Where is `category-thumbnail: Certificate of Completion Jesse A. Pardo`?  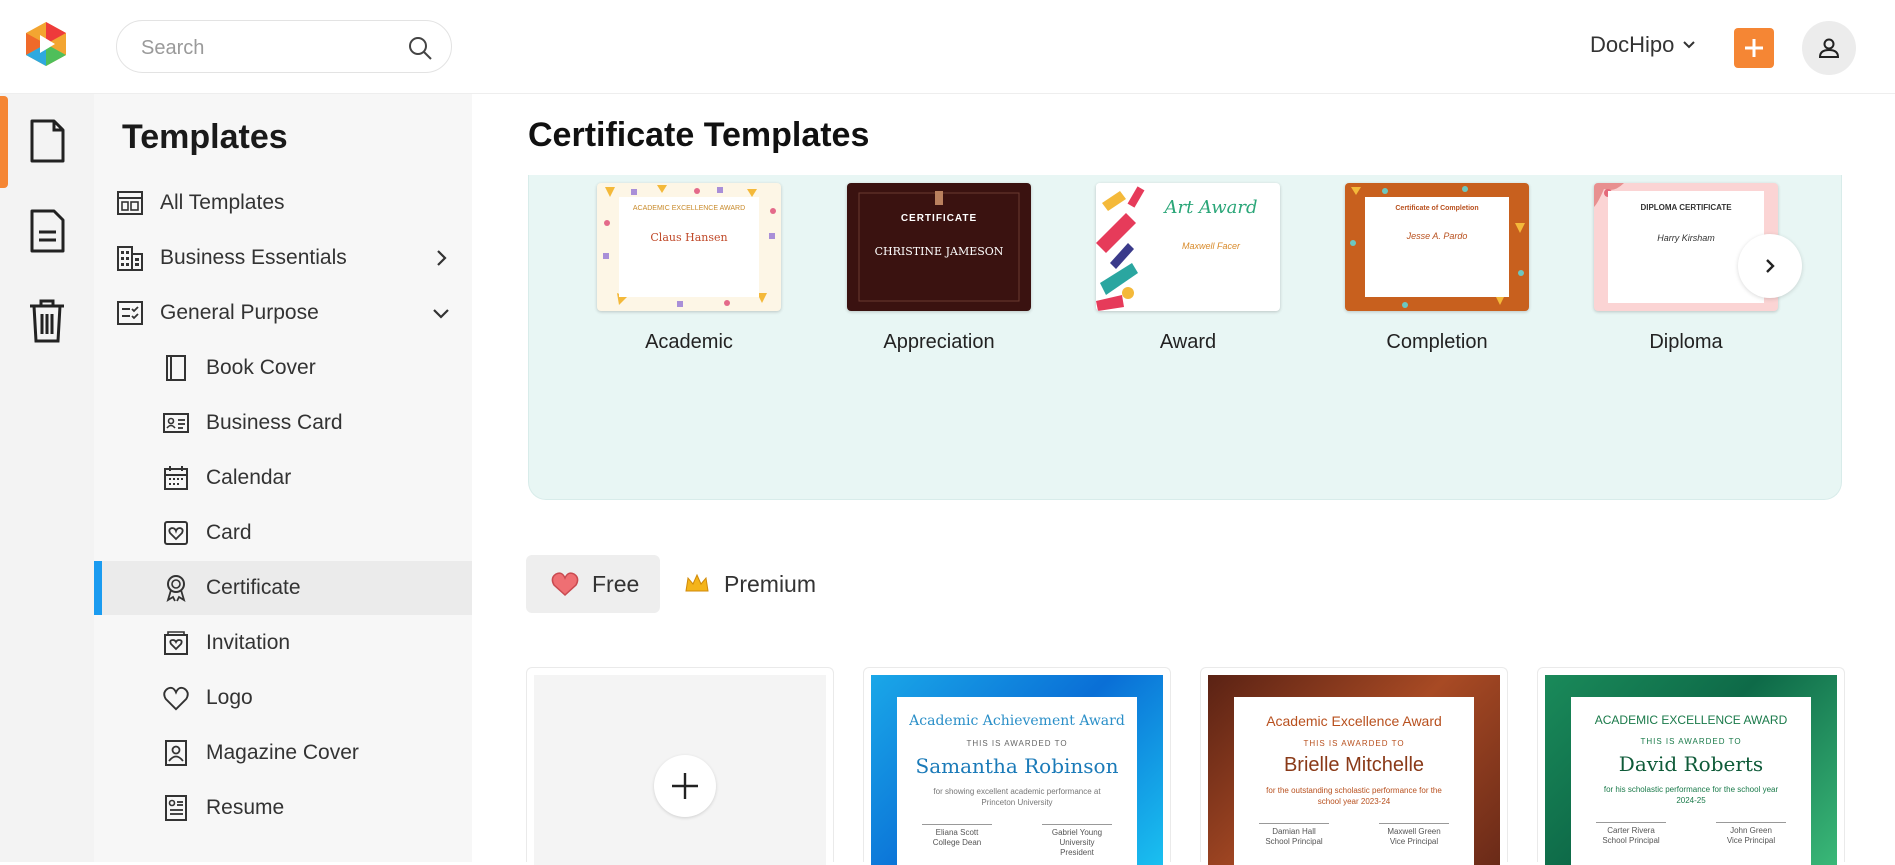 category-thumbnail: Certificate of Completion Jesse A. Pardo is located at coordinates (1437, 247).